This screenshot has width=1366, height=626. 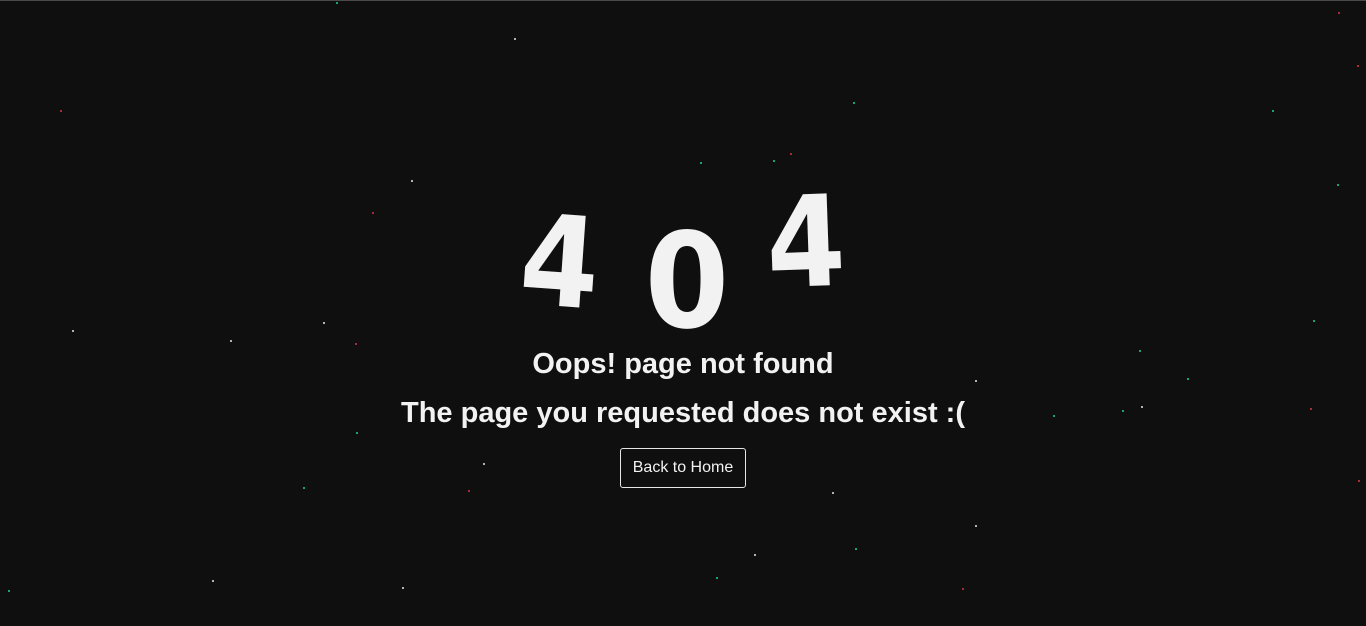 What do you see at coordinates (805, 242) in the screenshot?
I see `error-digit-last: 4` at bounding box center [805, 242].